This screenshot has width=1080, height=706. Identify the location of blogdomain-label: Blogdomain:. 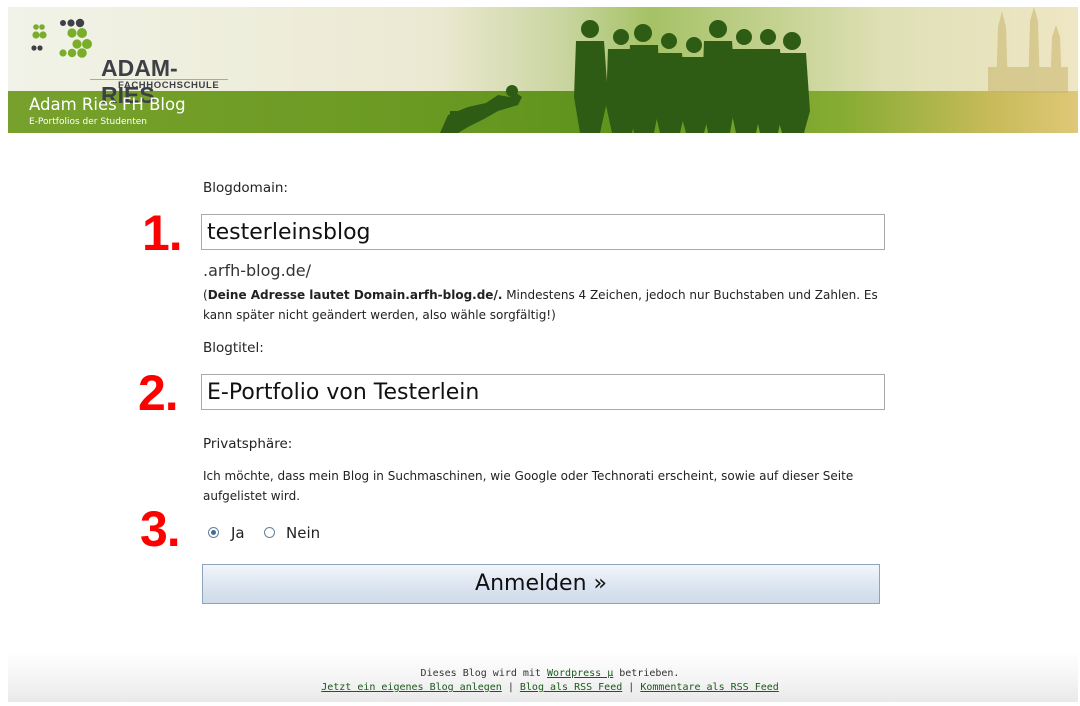
(245, 188).